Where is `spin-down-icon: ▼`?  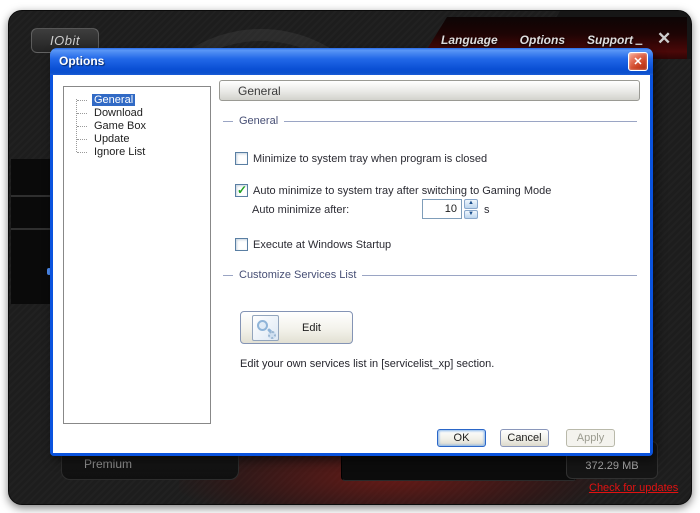
spin-down-icon: ▼ is located at coordinates (471, 214).